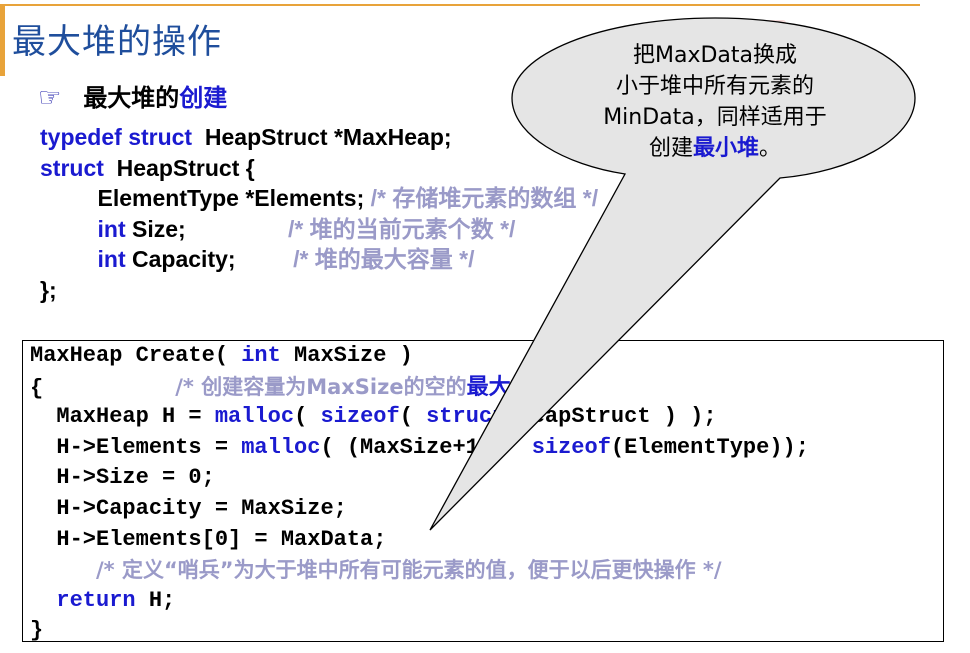 The image size is (970, 653). I want to click on callout-line-4: 创建最小堆。, so click(715, 148).